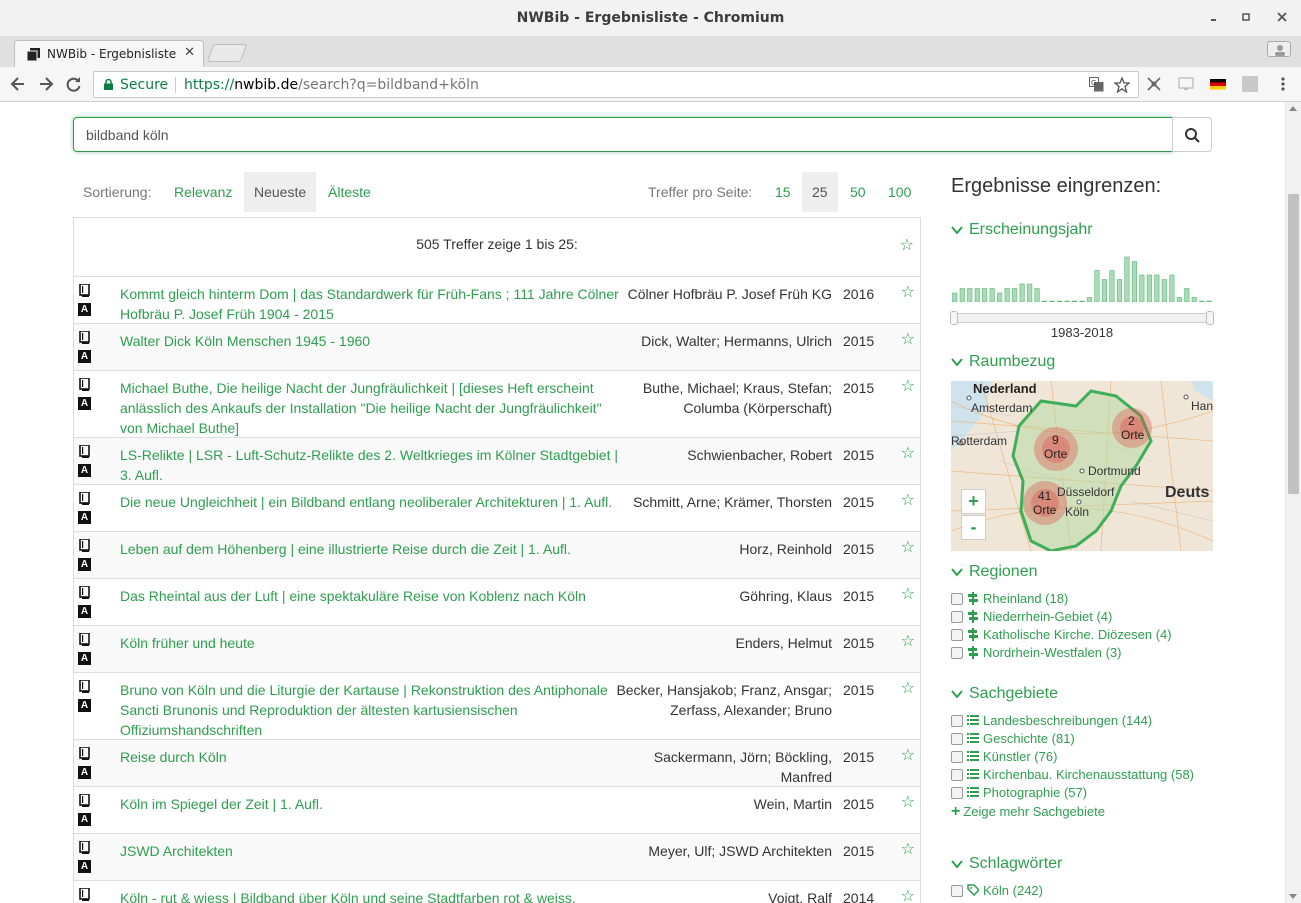  Describe the element at coordinates (1293, 896) in the screenshot. I see `scroll-down-icon` at that location.